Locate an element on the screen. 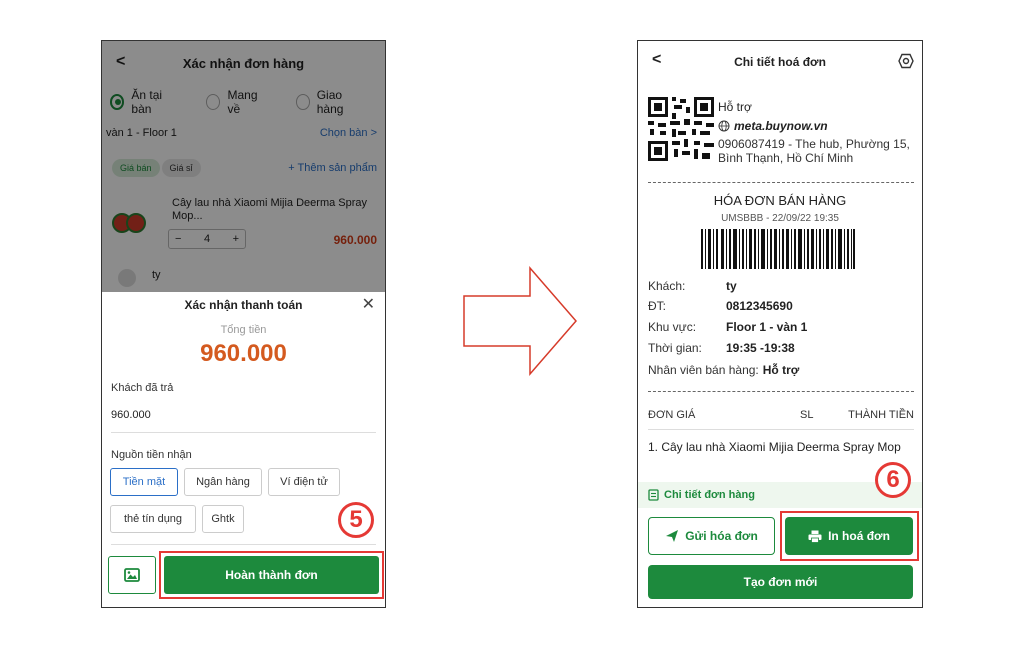  barcode-icon is located at coordinates (778, 249).